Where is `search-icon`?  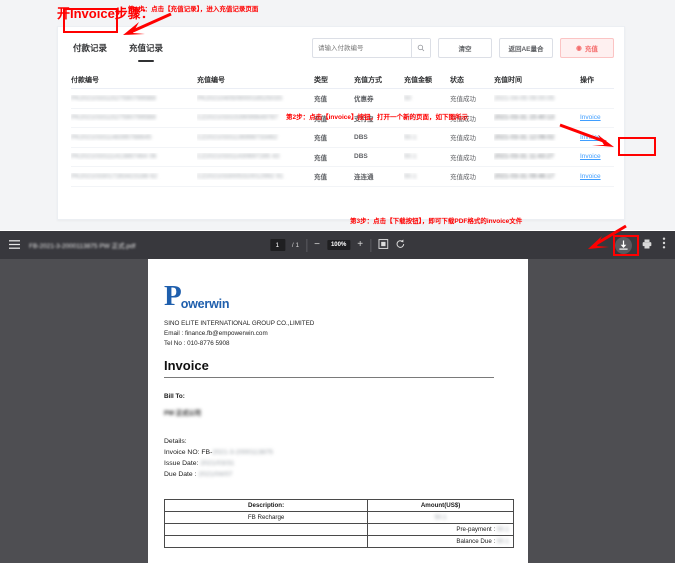
search-icon is located at coordinates (420, 48).